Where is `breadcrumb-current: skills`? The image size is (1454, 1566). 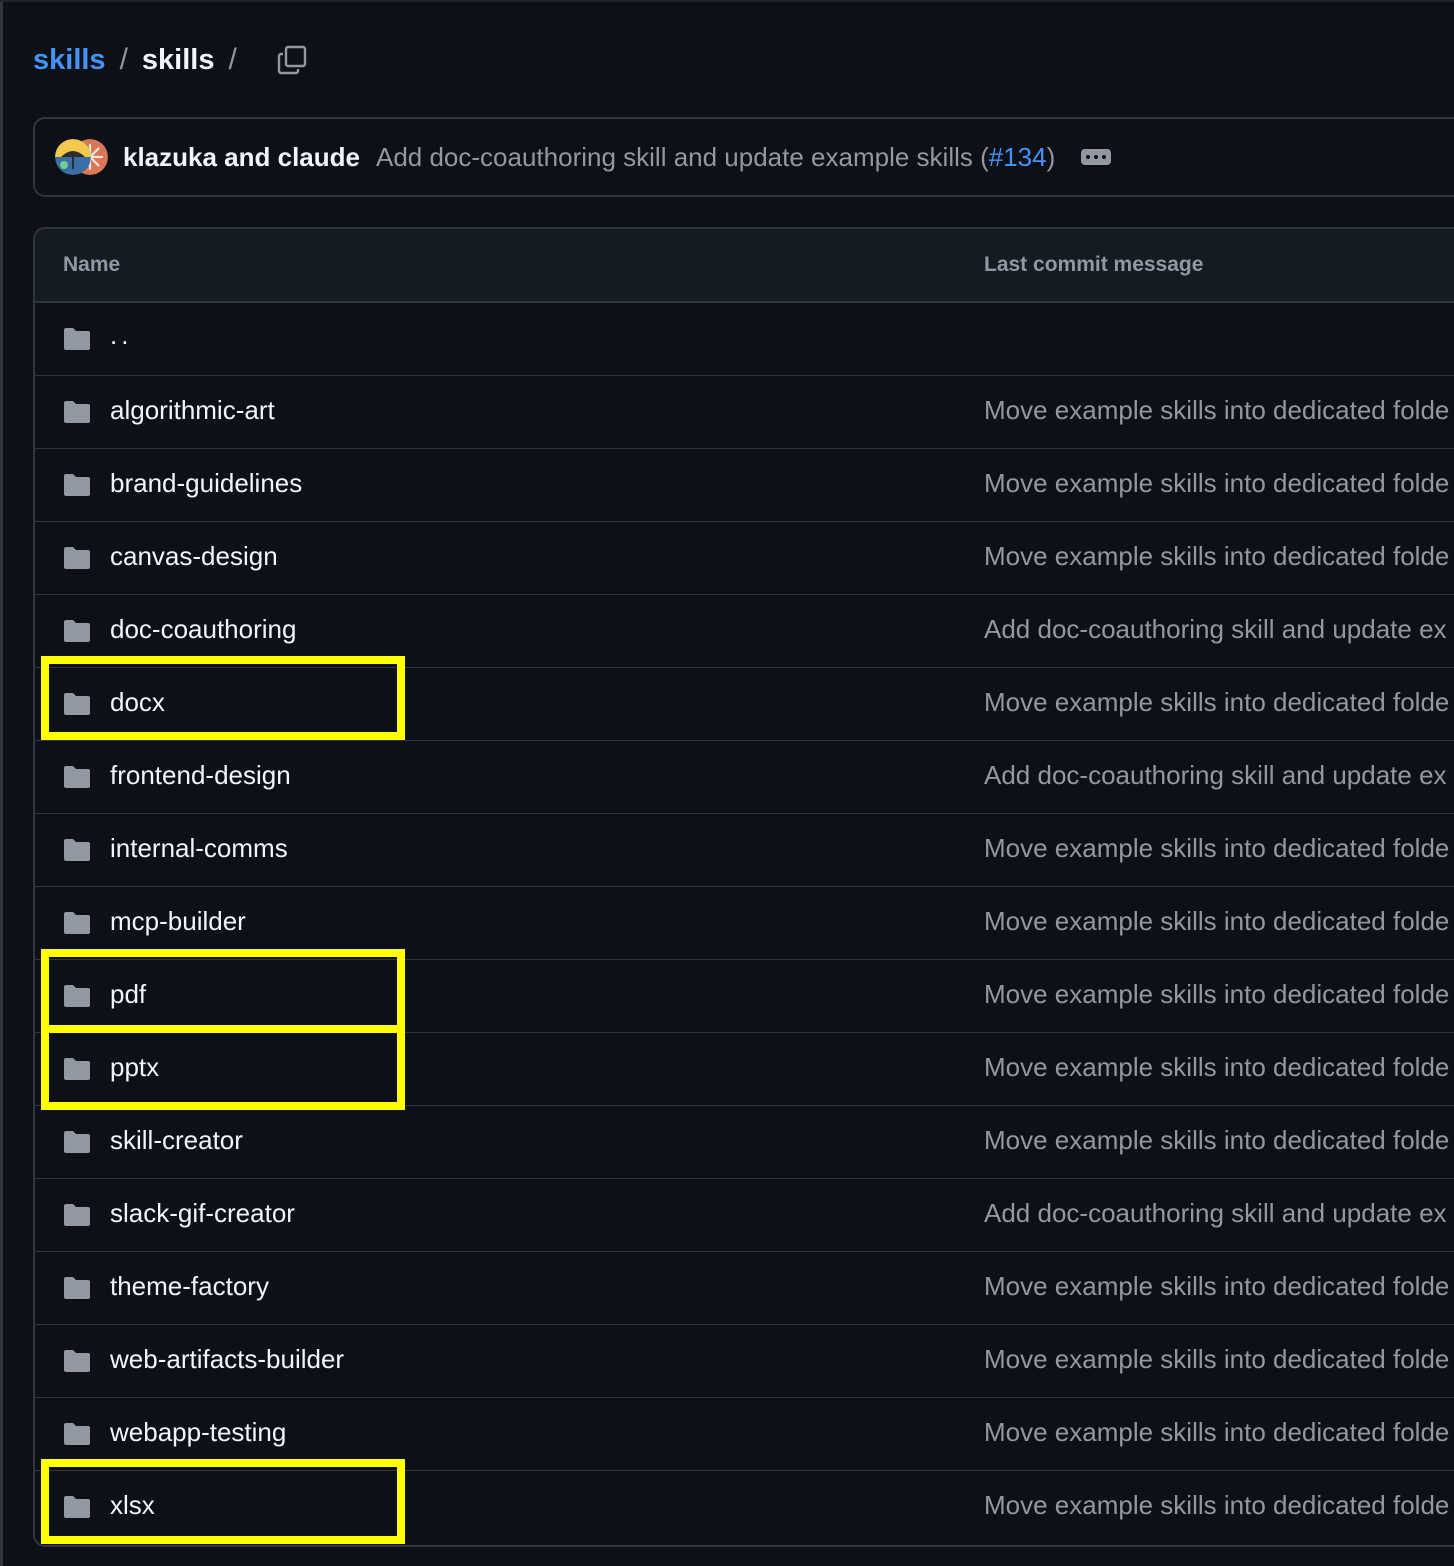
breadcrumb-current: skills is located at coordinates (178, 59).